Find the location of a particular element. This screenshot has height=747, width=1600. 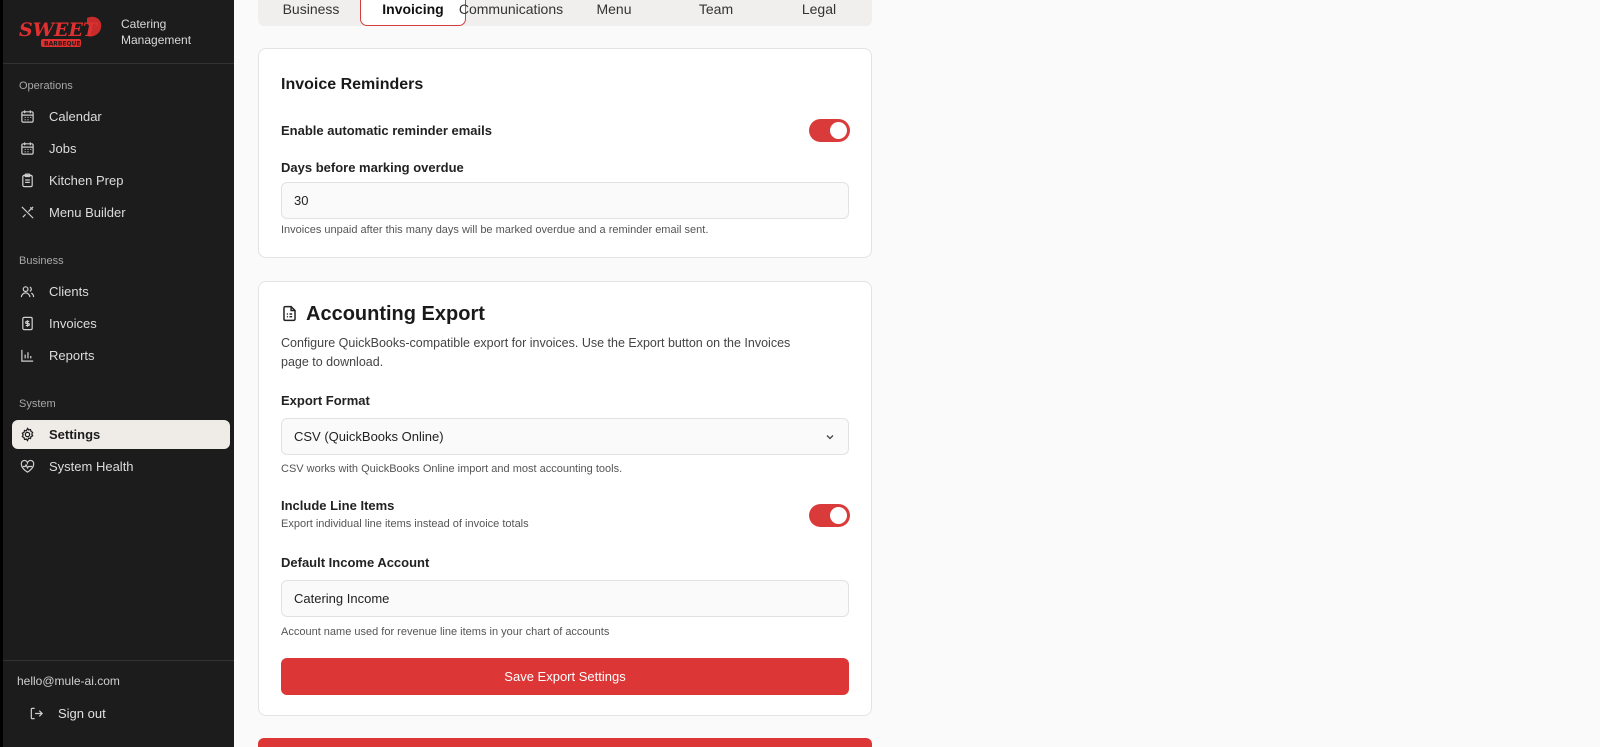

reminder-emails-toggle is located at coordinates (829, 130).